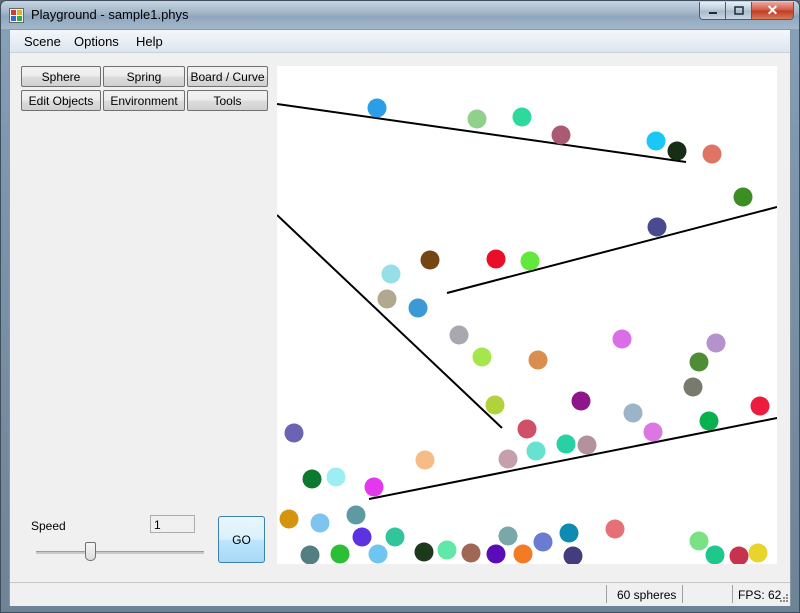  I want to click on title-bar: Playground - sample1.phys ✕, so click(400, 15).